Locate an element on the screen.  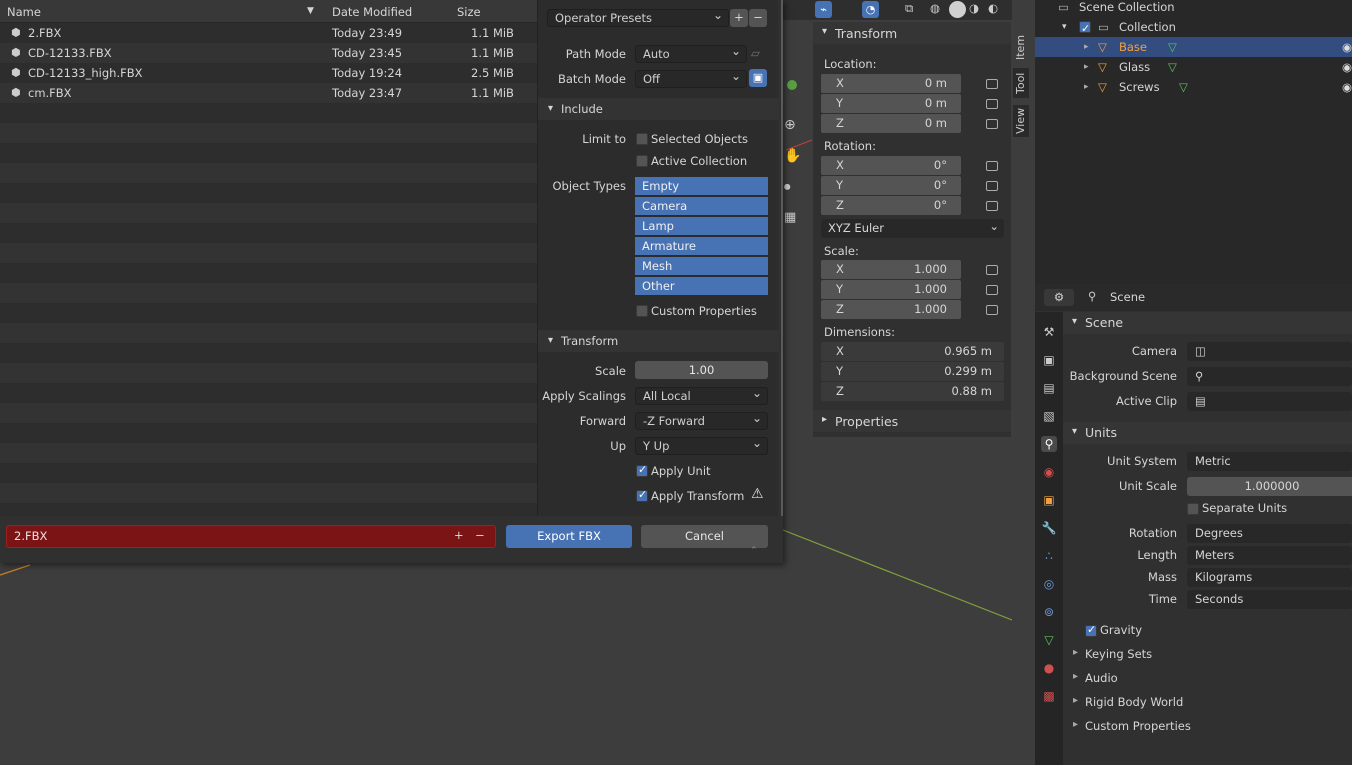
overlay-icon: ◔ is located at coordinates (870, 9).